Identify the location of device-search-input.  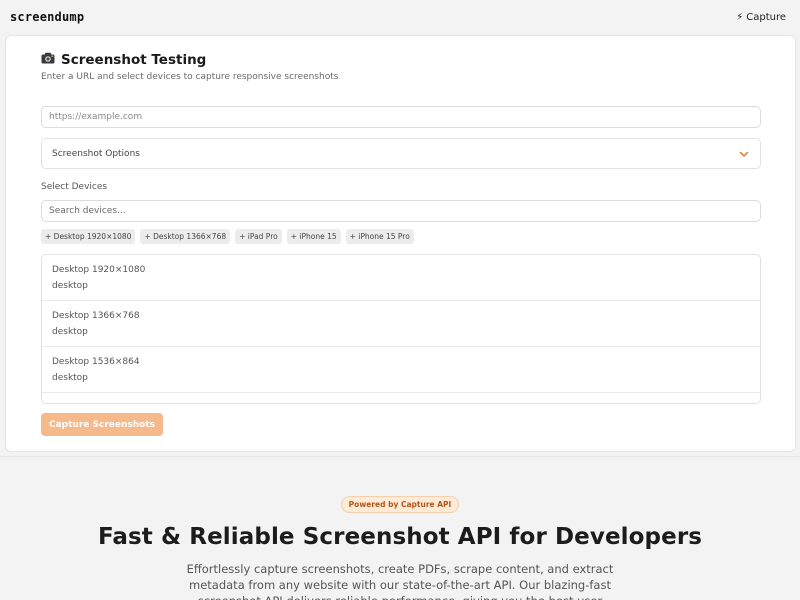
(401, 211).